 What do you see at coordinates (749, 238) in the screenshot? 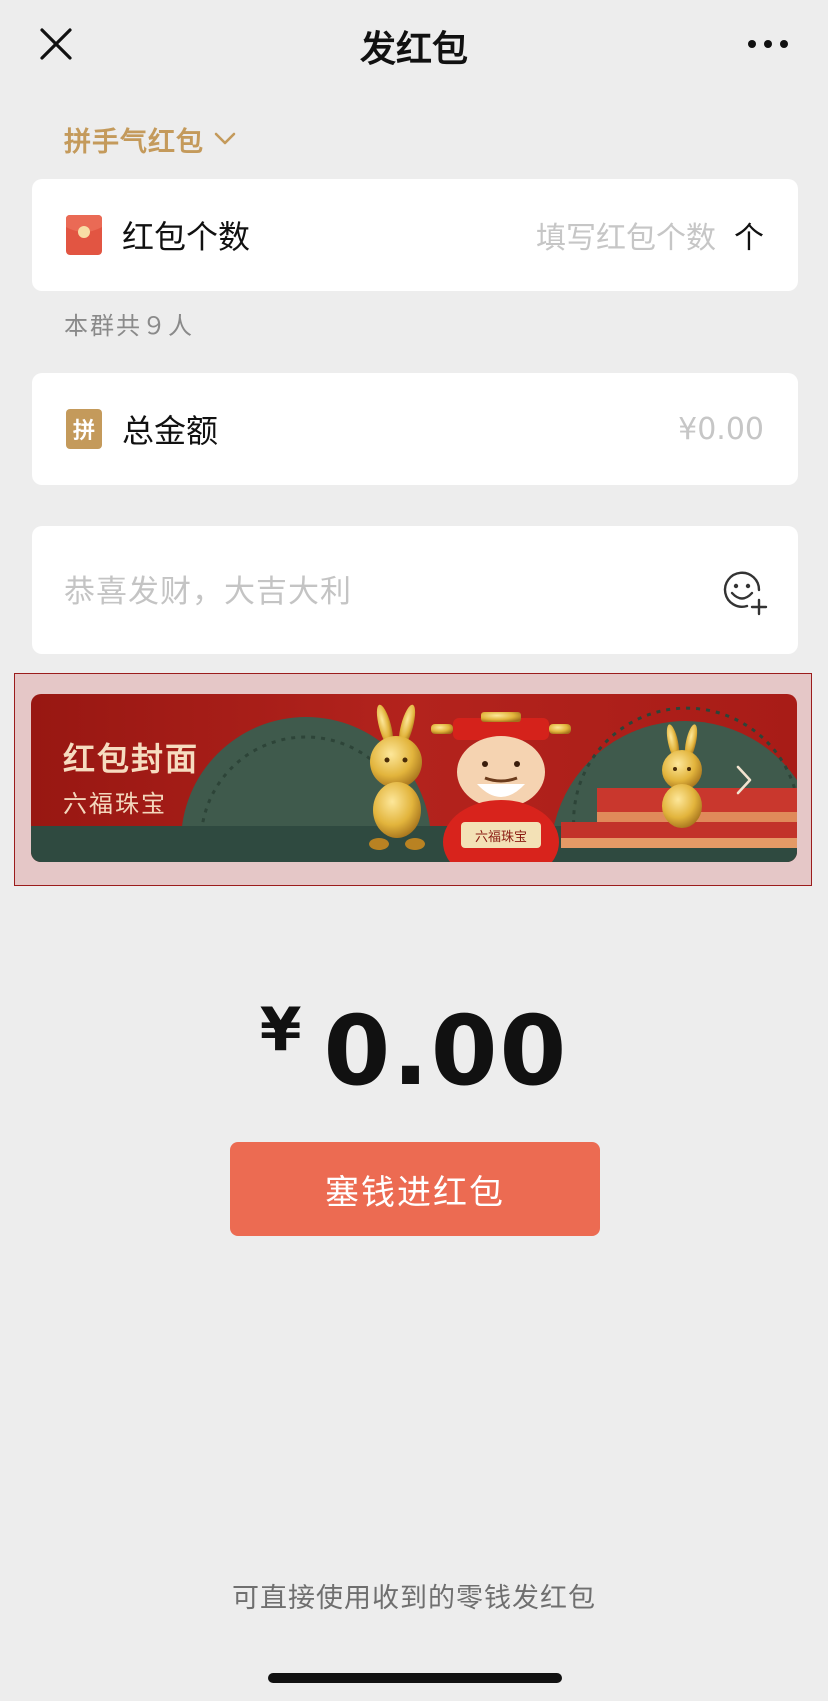
I see `packet-count-unit: 个` at bounding box center [749, 238].